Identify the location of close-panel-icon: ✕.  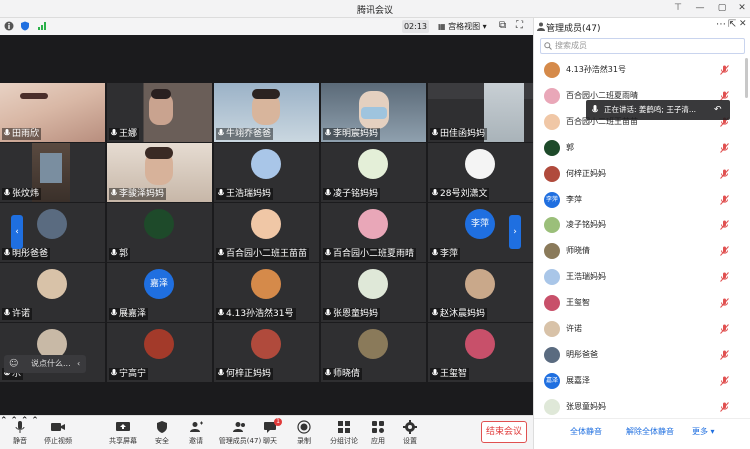
(743, 24).